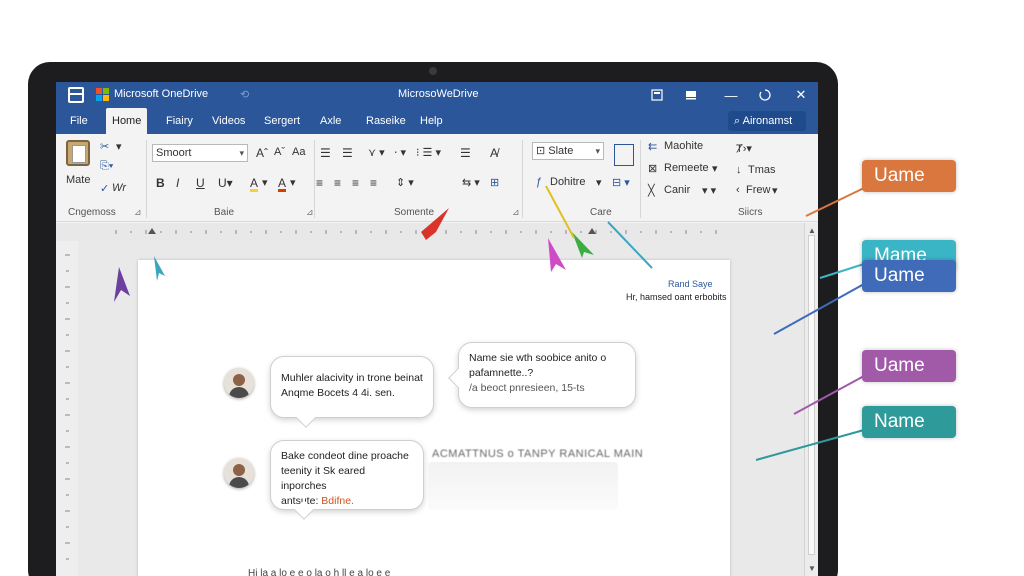  Describe the element at coordinates (909, 422) in the screenshot. I see `callout-5: Name` at that location.